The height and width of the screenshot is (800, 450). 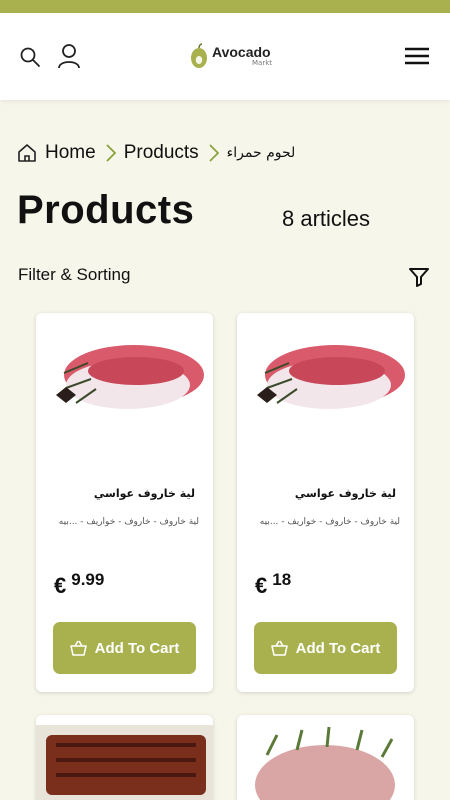 What do you see at coordinates (225, 6) in the screenshot?
I see `top-accent-bar` at bounding box center [225, 6].